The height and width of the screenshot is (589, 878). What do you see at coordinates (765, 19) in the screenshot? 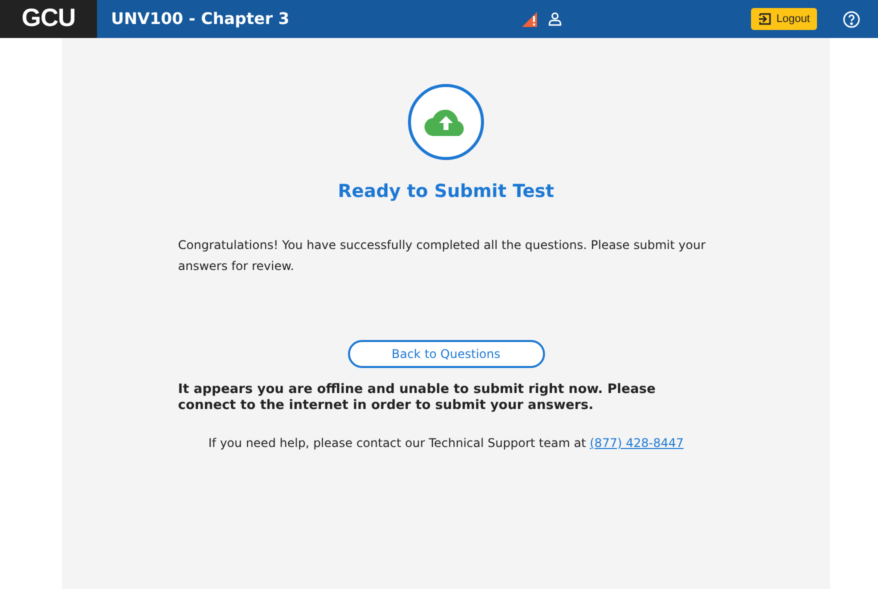
I see `logout-icon` at bounding box center [765, 19].